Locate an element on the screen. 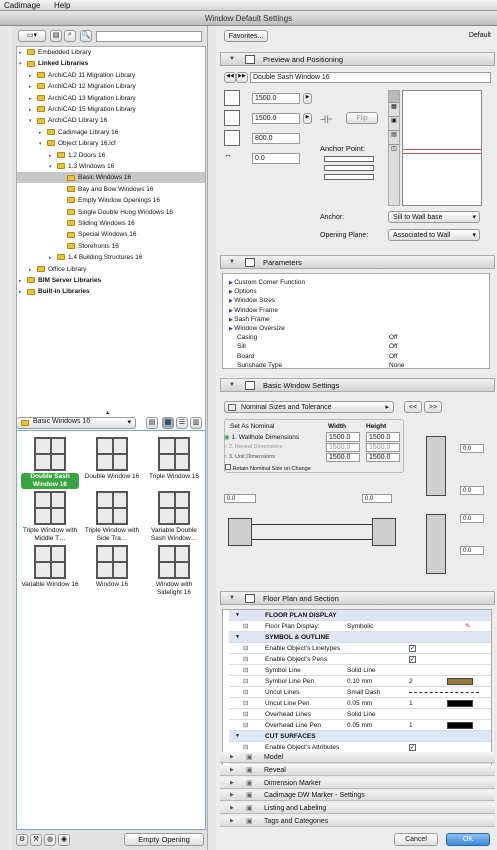 The width and height of the screenshot is (497, 850). dim-field-top: 0.0 is located at coordinates (472, 448).